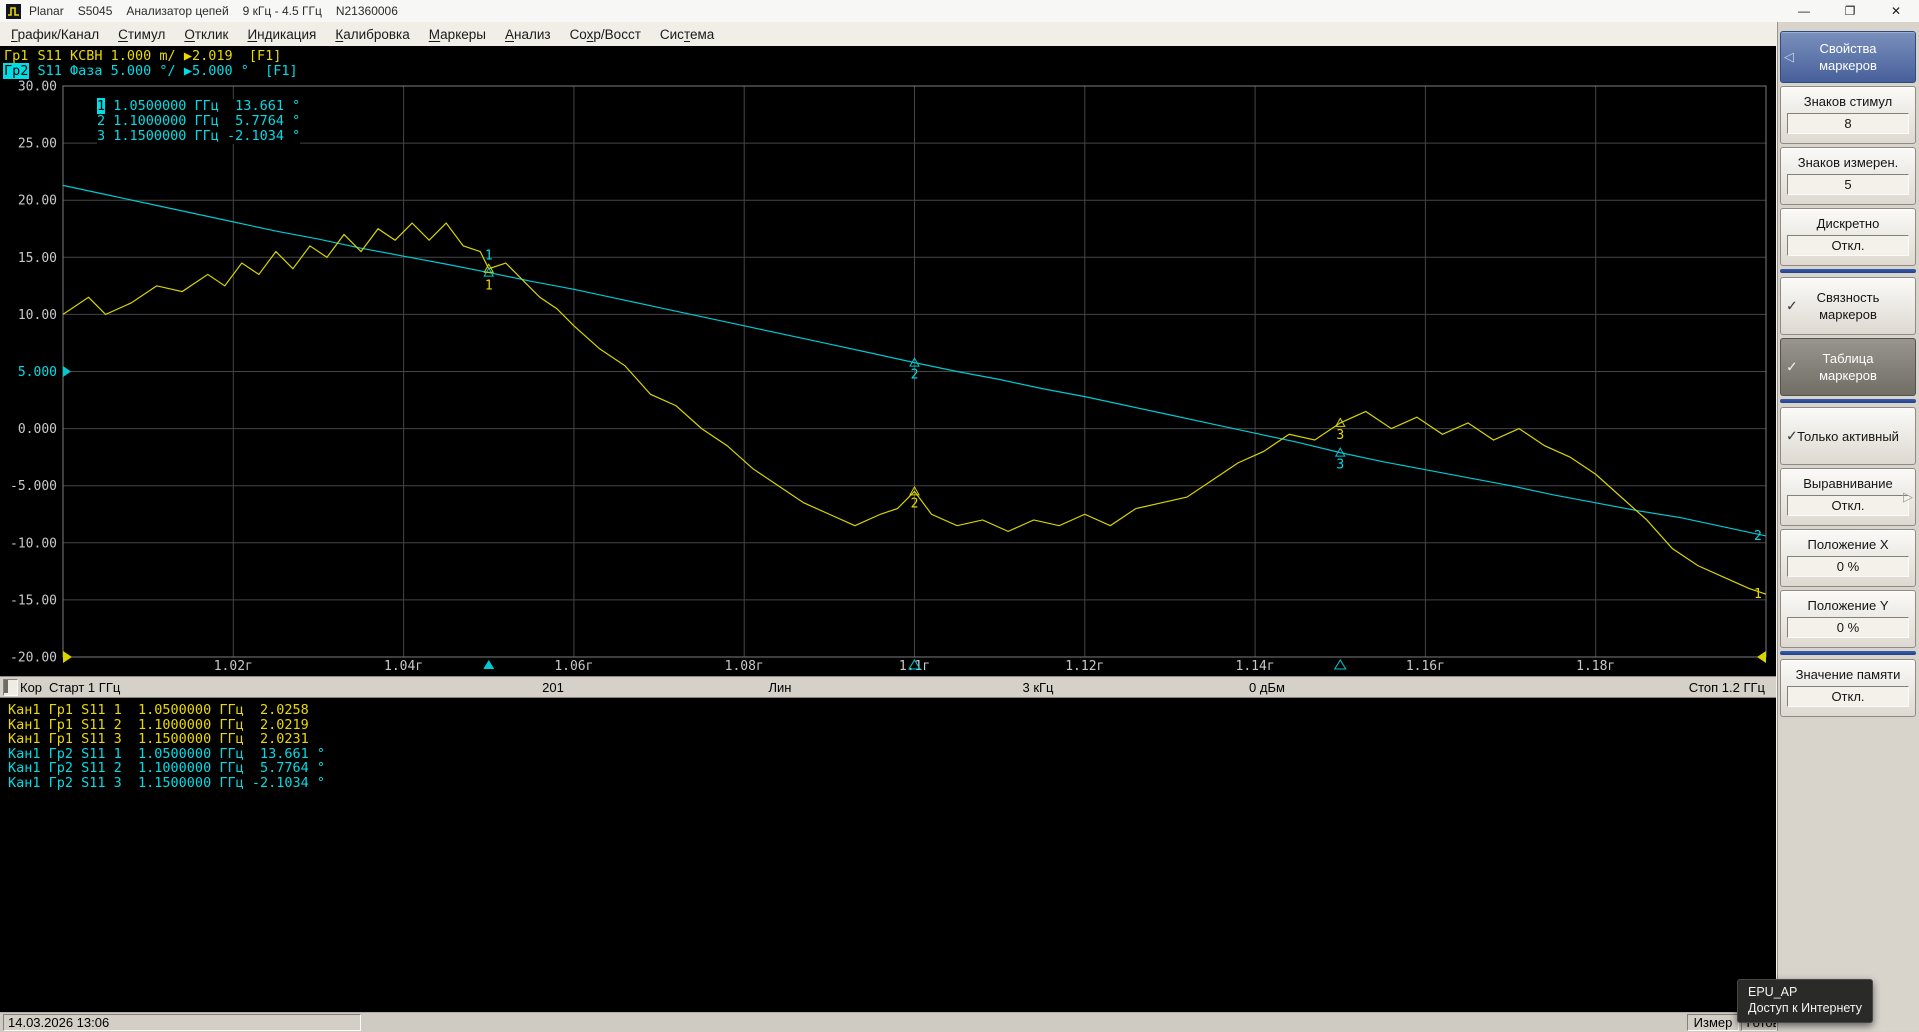  I want to click on x-axis-tick-label: 1.08г, so click(744, 666).